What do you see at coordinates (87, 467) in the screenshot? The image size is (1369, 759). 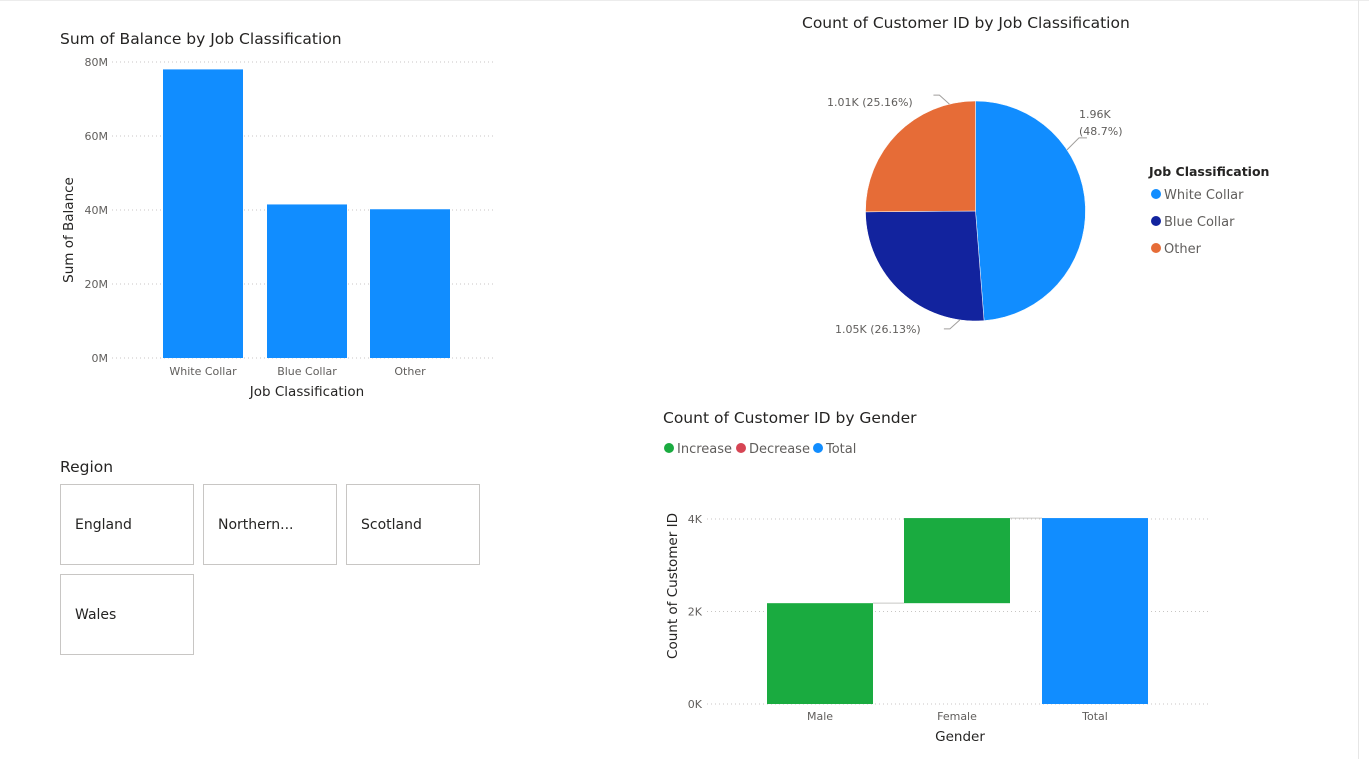 I see `region-slicer-title: Region` at bounding box center [87, 467].